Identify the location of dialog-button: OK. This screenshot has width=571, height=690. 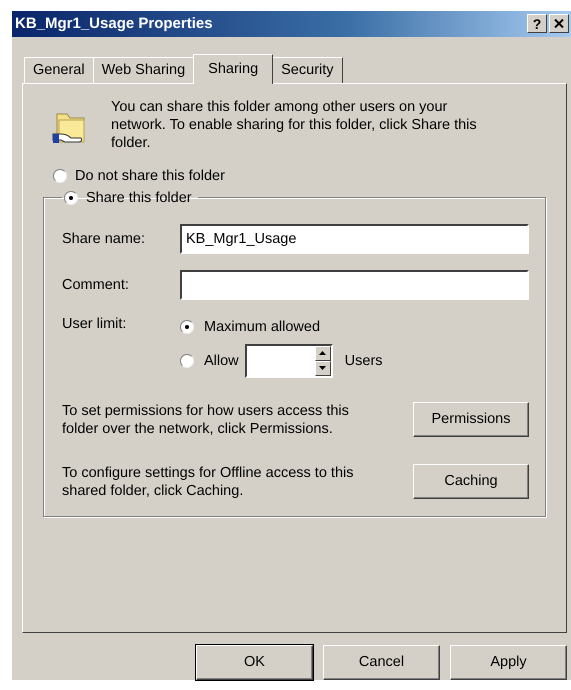
(254, 662).